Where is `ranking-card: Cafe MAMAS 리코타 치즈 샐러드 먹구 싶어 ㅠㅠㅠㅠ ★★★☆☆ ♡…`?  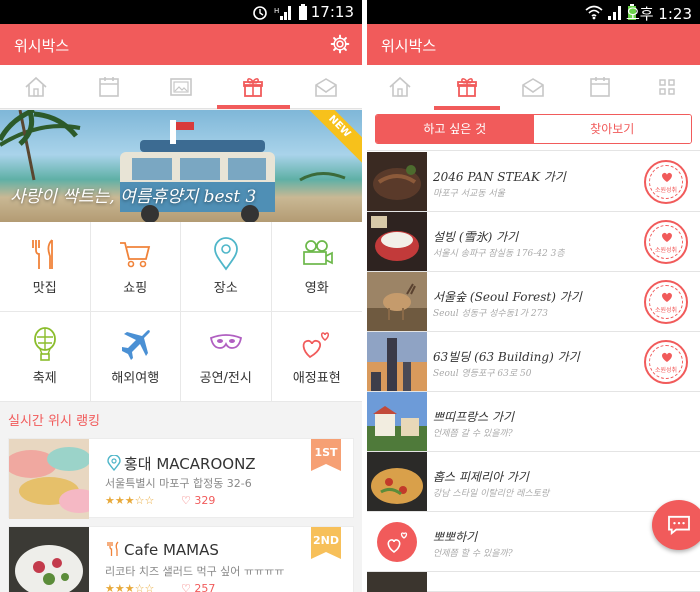
ranking-card: Cafe MAMAS 리코타 치즈 샐러드 먹구 싶어 ㅠㅠㅠㅠ ★★★☆☆ ♡… is located at coordinates (181, 559).